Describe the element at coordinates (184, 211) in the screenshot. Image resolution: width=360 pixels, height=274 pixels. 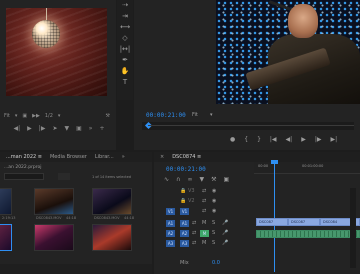
I see `track-target-v1: V1` at that location.